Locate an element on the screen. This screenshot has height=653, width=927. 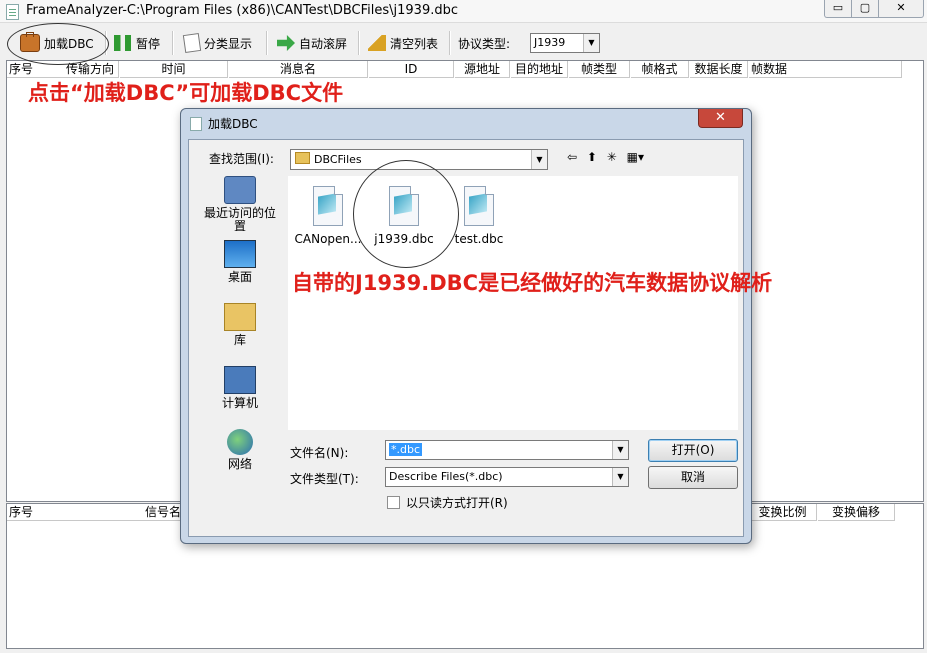
column-header: 数据长度 is located at coordinates (719, 69).